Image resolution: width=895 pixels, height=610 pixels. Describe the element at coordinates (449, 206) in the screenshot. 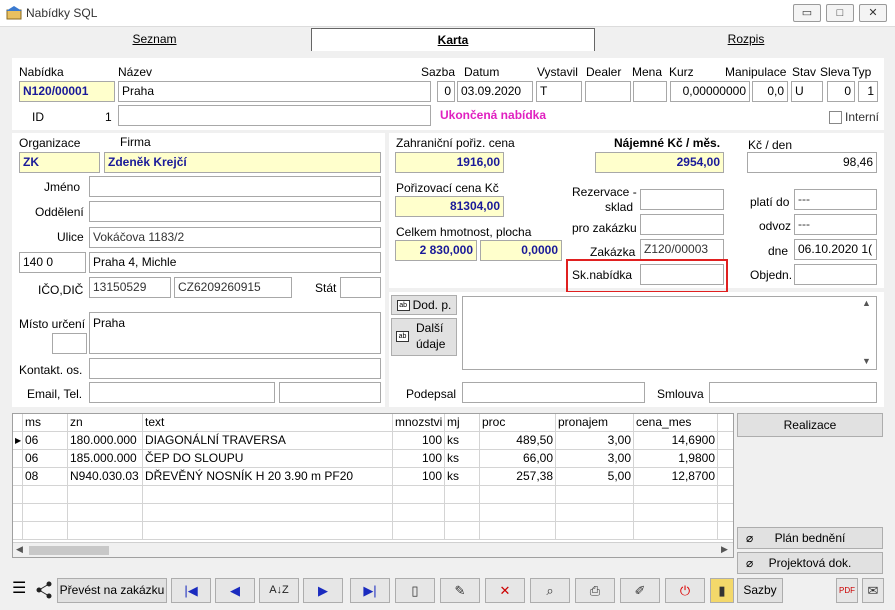

I see `poriz-field: 81304,00` at that location.